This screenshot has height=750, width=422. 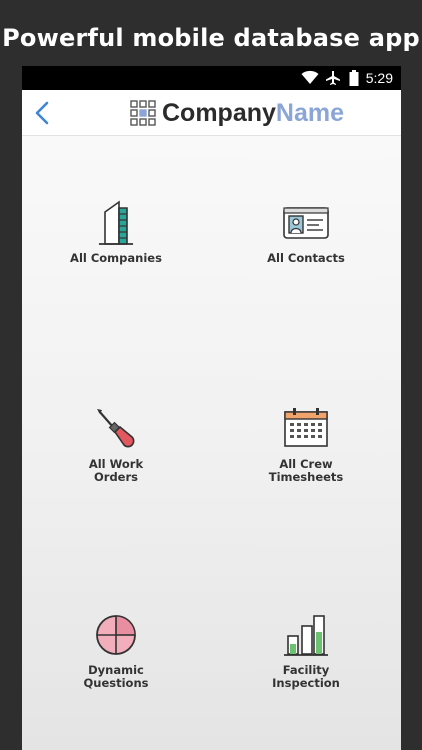 I want to click on tile-all-crew-timesheets: All Crew Timesheets, so click(x=306, y=445).